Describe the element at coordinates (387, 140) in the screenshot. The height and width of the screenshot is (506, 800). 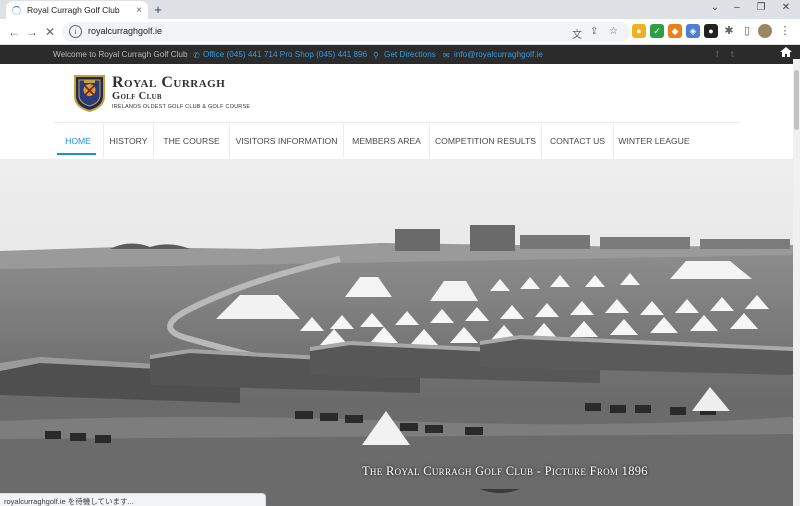
I see `nav-members-area: MEMBERS AREA` at that location.